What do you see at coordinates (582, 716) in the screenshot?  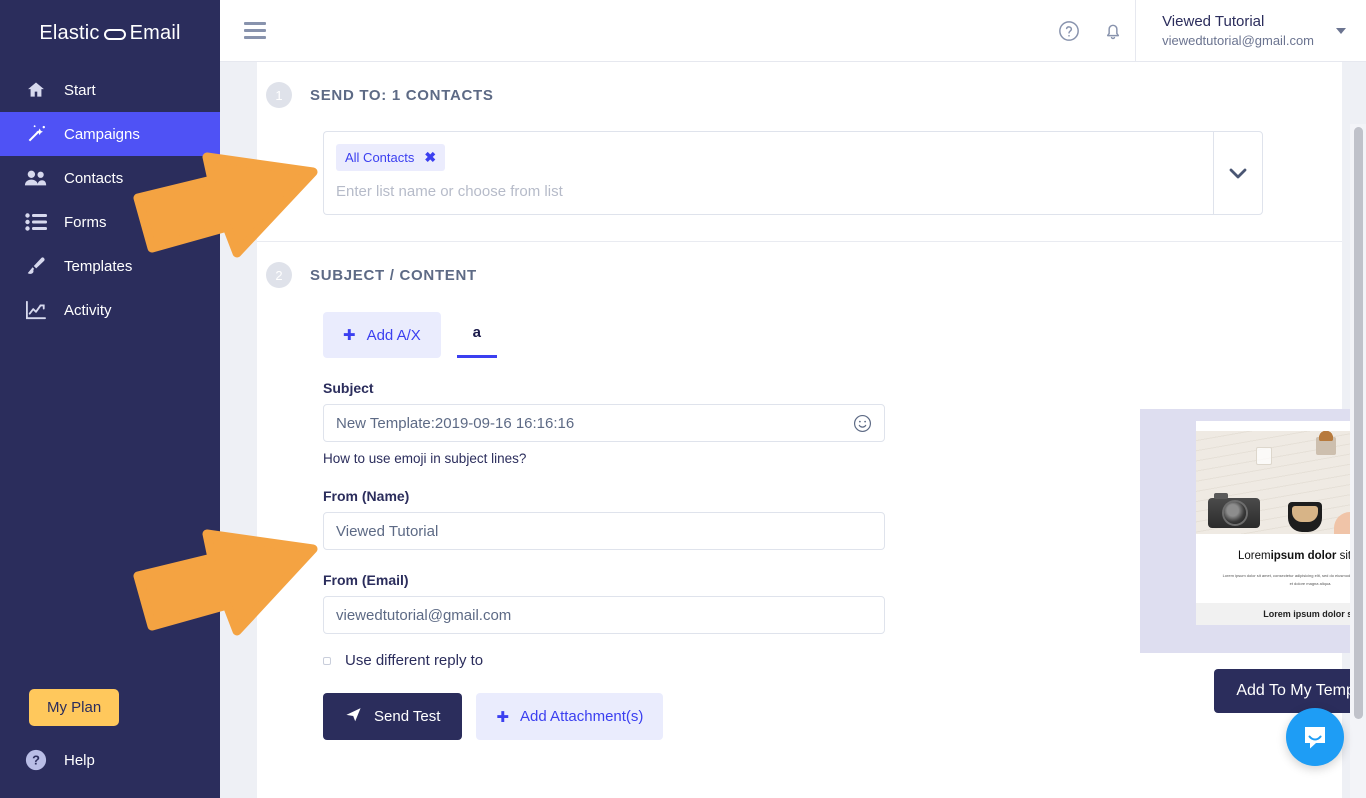 I see `add-attachment-label: Add Attachment(s)` at bounding box center [582, 716].